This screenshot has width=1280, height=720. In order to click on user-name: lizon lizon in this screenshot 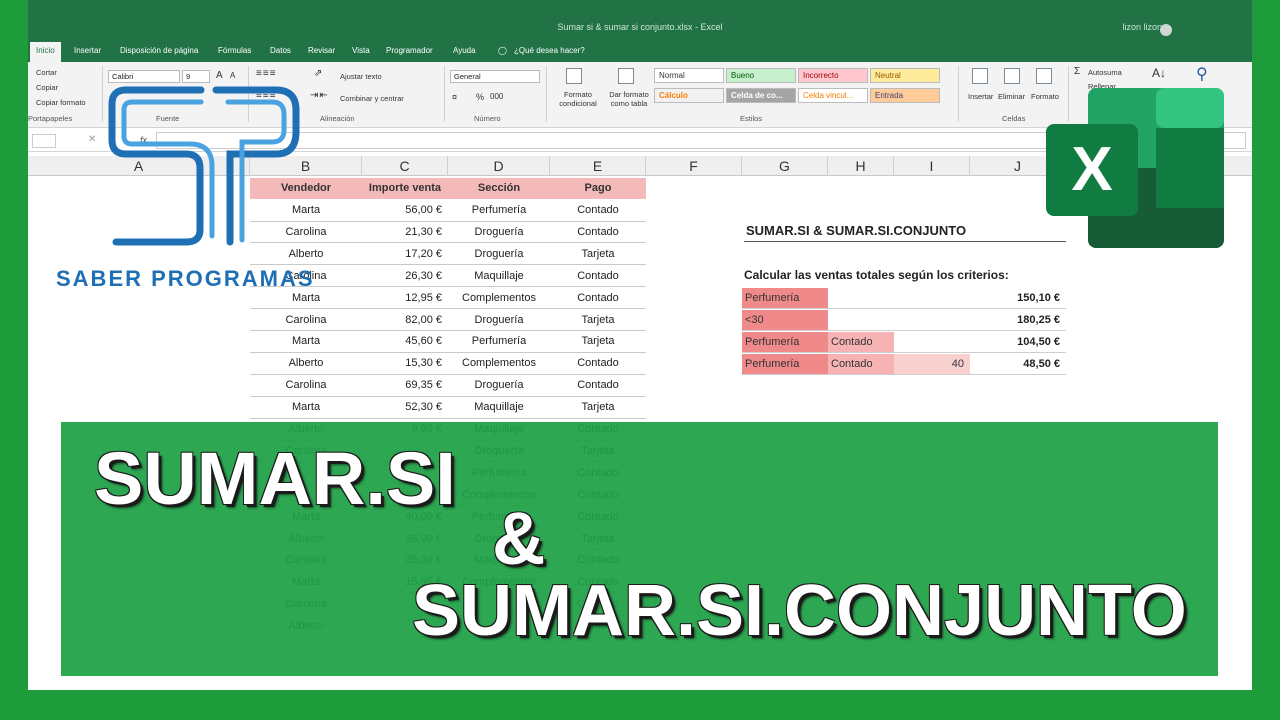, I will do `click(1142, 27)`.